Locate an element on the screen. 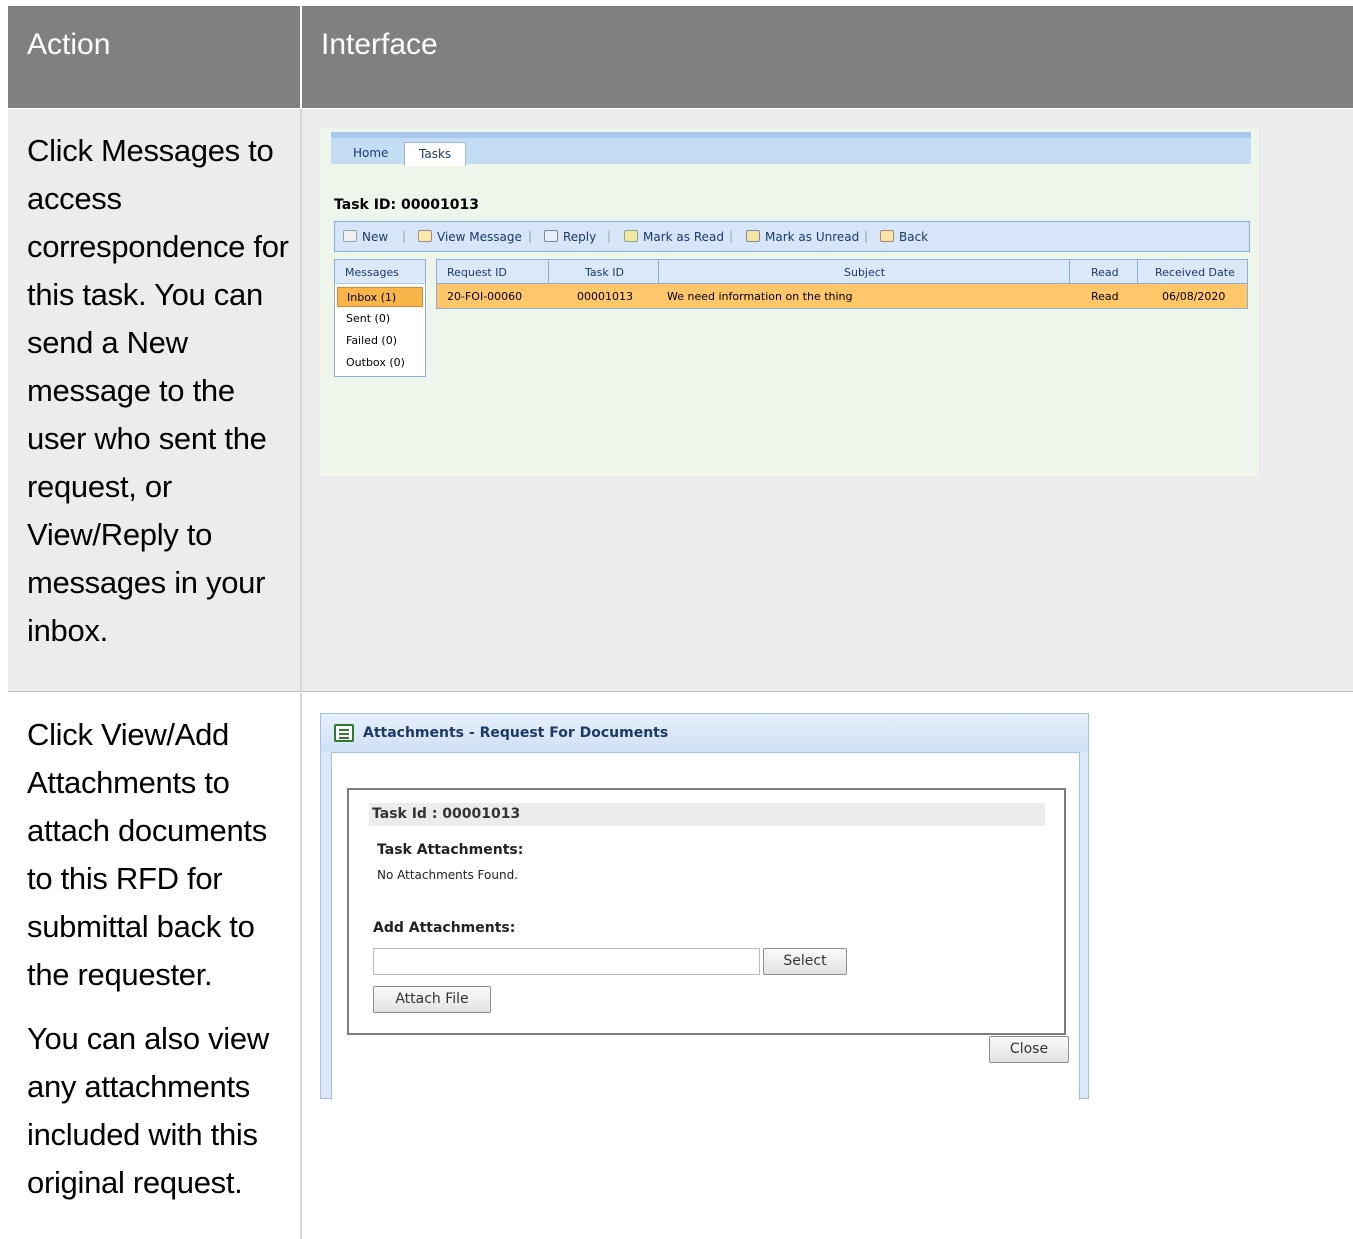 The width and height of the screenshot is (1353, 1239). column-header-subject: Subject is located at coordinates (864, 272).